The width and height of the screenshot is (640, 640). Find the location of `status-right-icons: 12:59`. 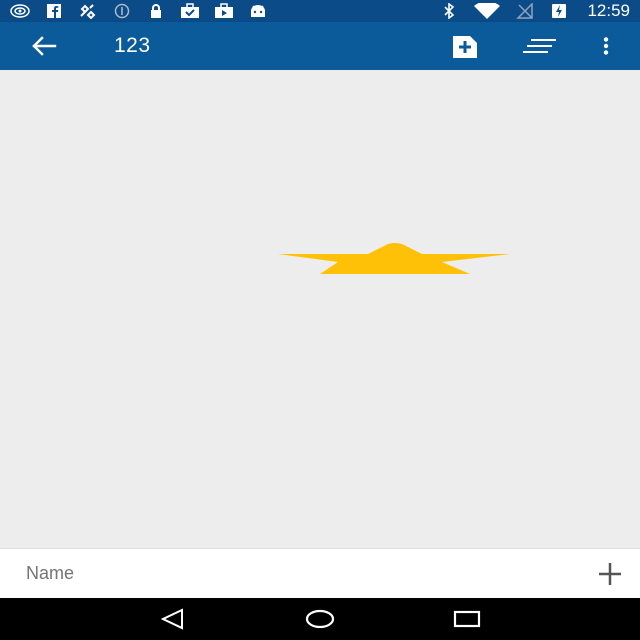

status-right-icons: 12:59 is located at coordinates (534, 11).